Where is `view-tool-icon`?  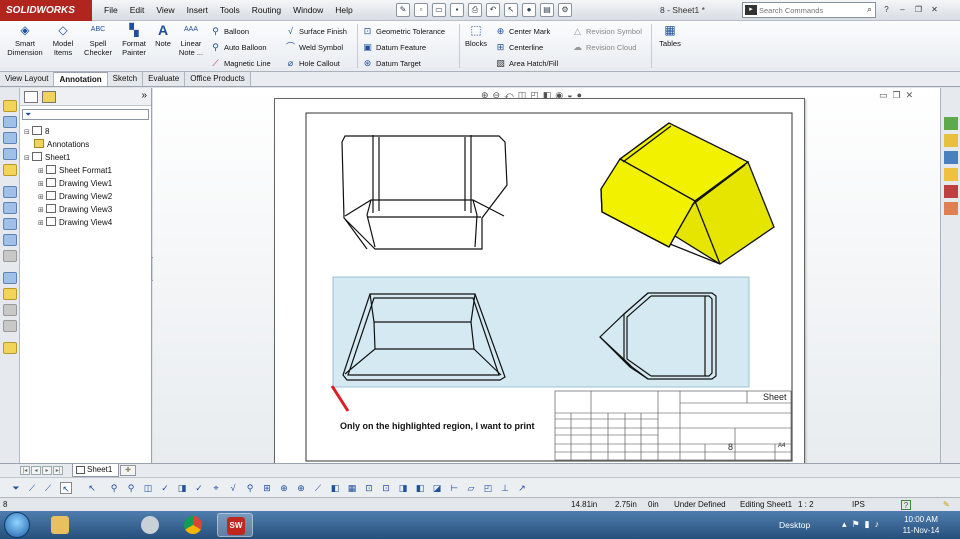
view-tool-icon is located at coordinates (10, 122).